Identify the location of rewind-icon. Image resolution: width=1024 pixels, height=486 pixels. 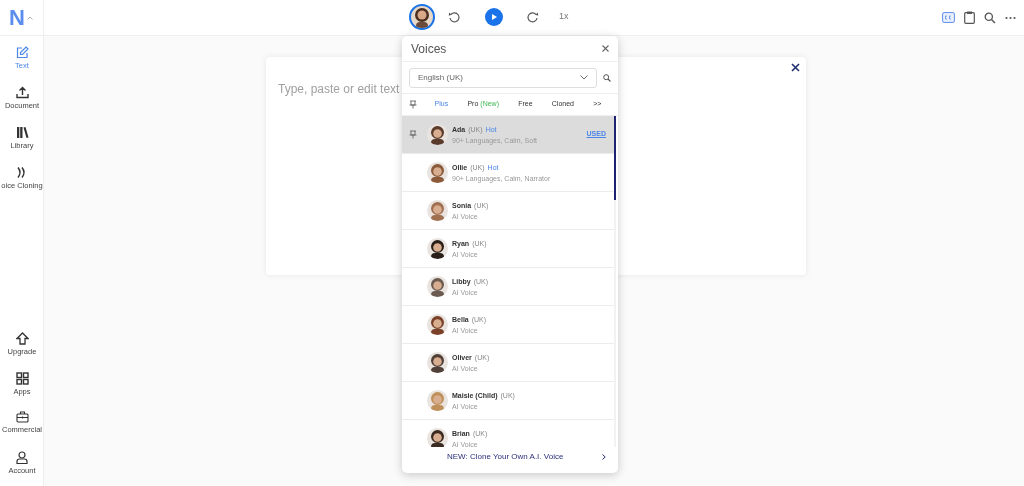
(454, 17).